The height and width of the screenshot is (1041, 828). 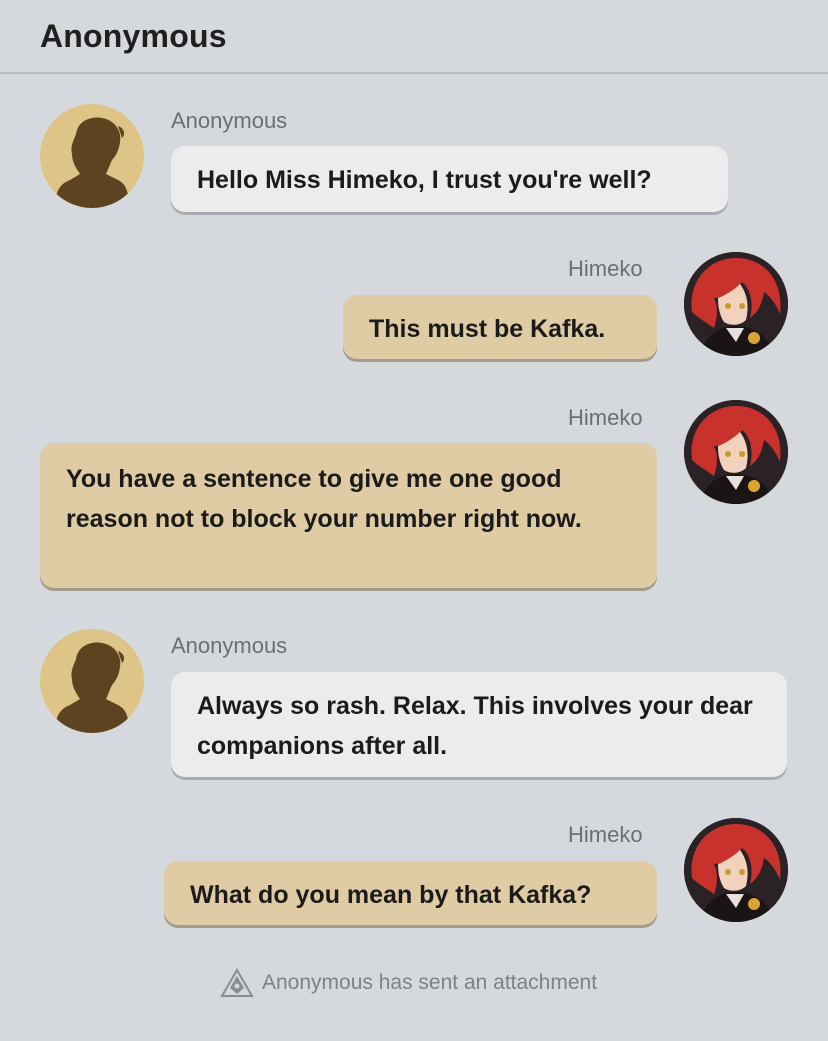 I want to click on chat-title: Anonymous, so click(x=133, y=36).